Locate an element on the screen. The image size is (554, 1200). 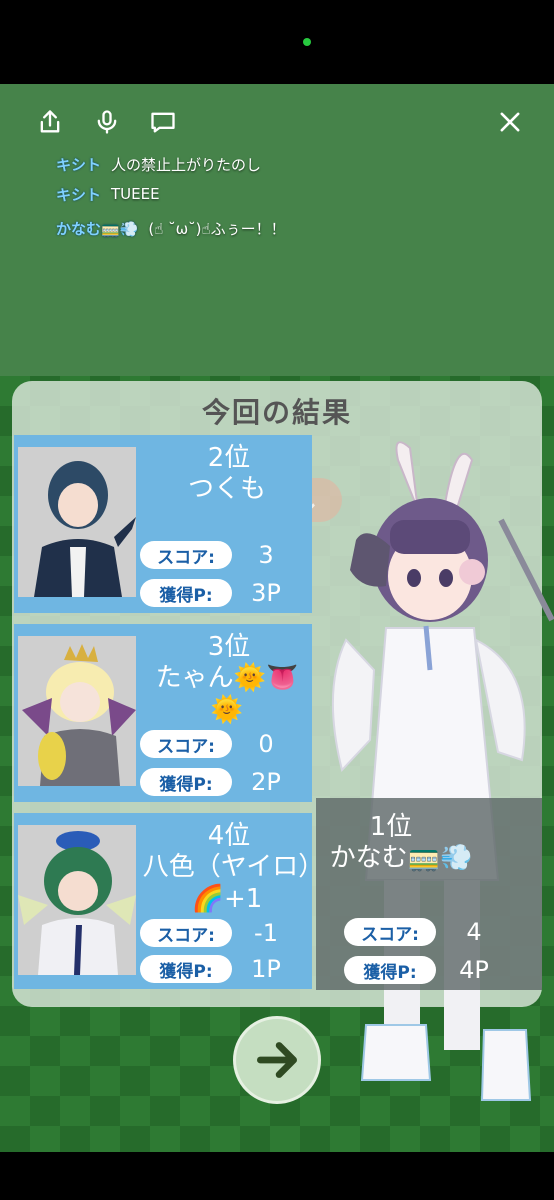
score-value: 0 is located at coordinates (266, 744).